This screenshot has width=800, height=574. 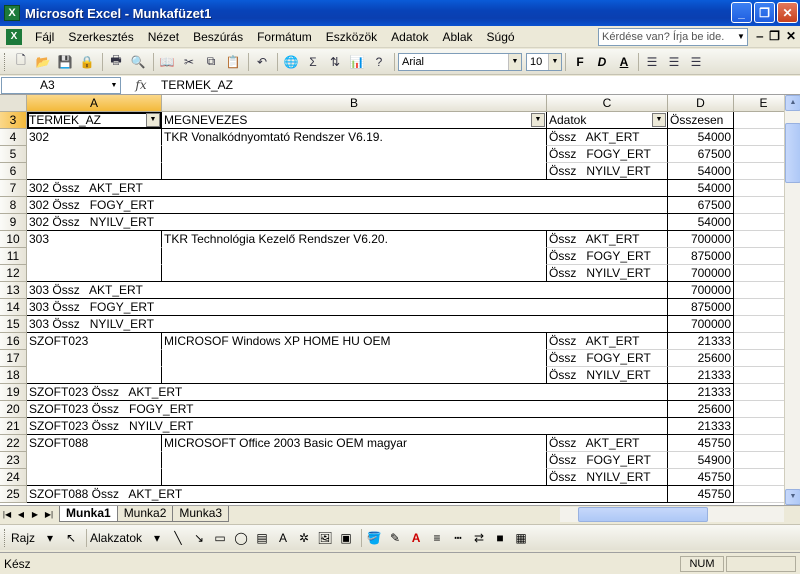 I want to click on close-button: ✕, so click(x=787, y=12).